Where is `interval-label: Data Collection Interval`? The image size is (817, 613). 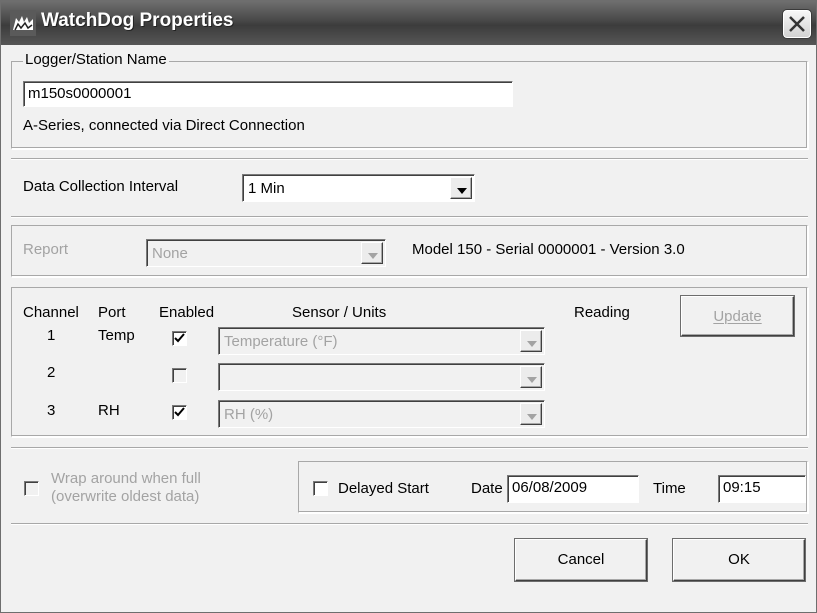 interval-label: Data Collection Interval is located at coordinates (101, 186).